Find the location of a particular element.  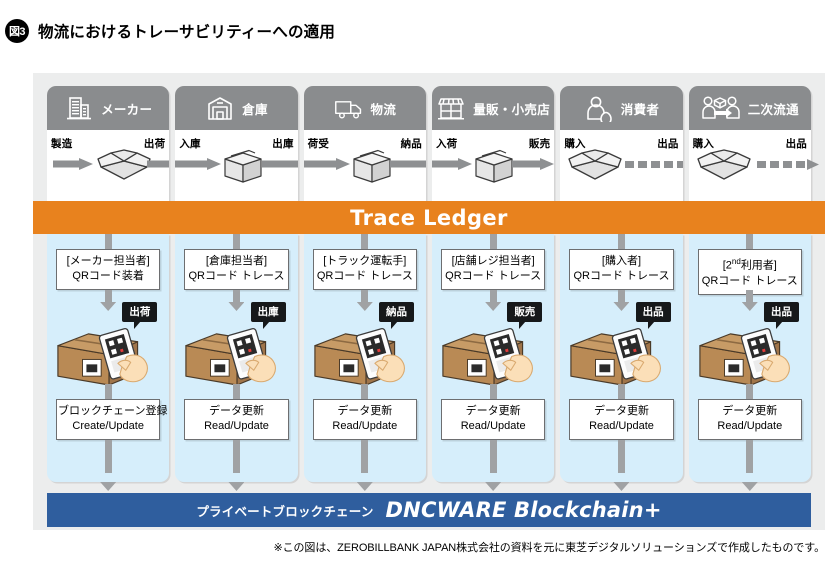

qr-scan-illustration: 販売 is located at coordinates (493, 346).